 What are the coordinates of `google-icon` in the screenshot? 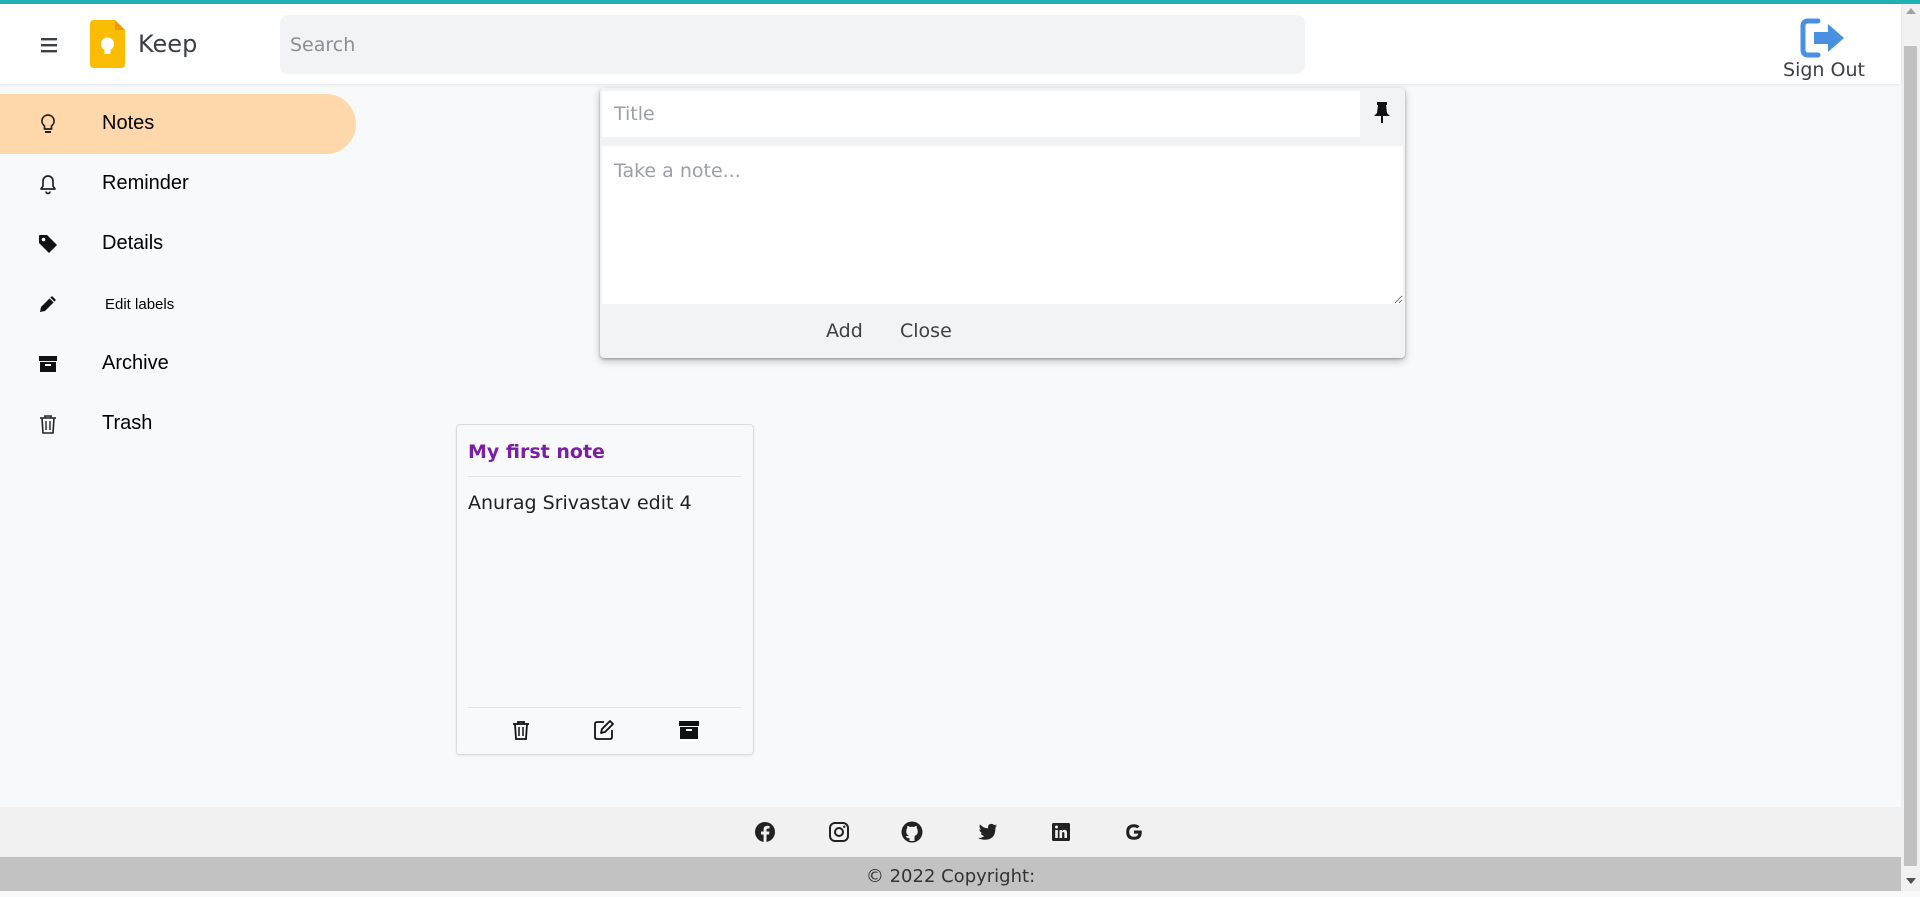 It's located at (1134, 832).